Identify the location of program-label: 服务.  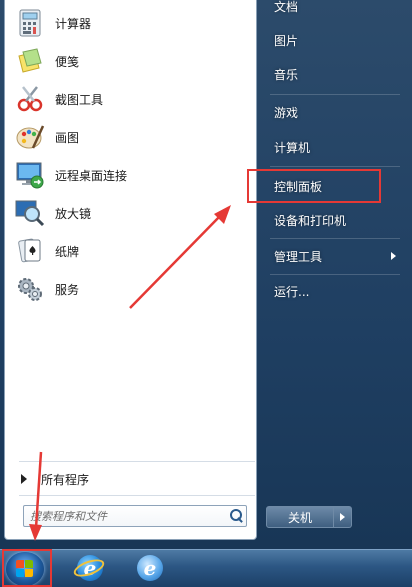
(67, 289).